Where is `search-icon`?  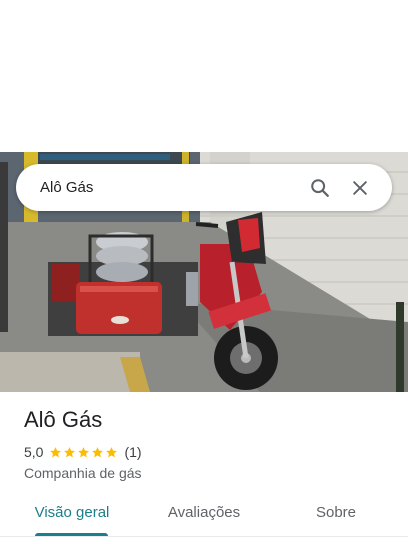
search-icon is located at coordinates (320, 187).